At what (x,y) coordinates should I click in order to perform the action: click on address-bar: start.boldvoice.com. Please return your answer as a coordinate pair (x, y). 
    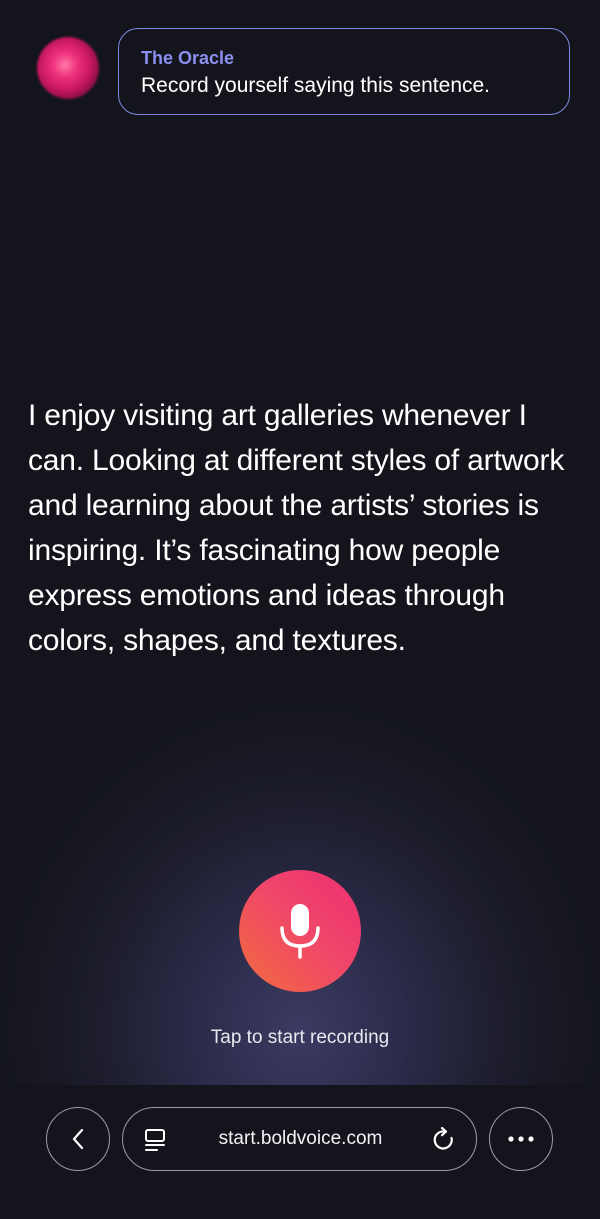
    Looking at the image, I should click on (299, 1139).